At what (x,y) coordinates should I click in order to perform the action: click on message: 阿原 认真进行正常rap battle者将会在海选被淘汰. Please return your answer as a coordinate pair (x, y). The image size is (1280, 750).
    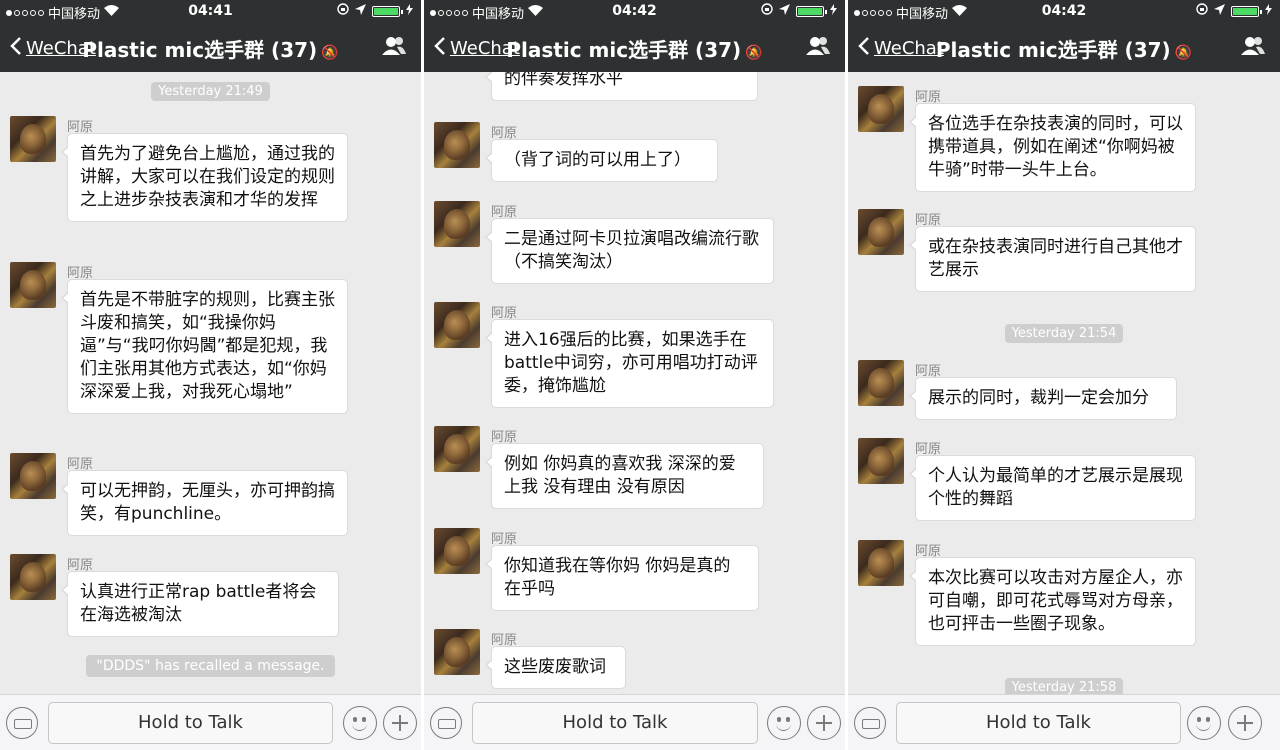
    Looking at the image, I should click on (210, 596).